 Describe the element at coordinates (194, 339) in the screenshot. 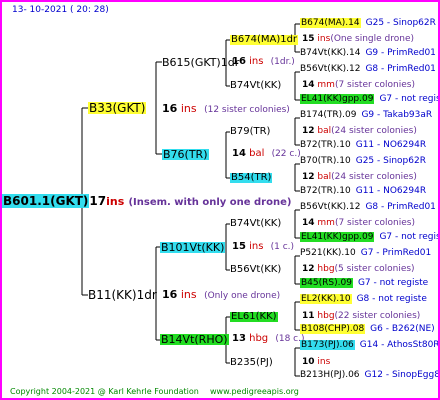

I see `node-b14: B14Vt(RHO)` at that location.